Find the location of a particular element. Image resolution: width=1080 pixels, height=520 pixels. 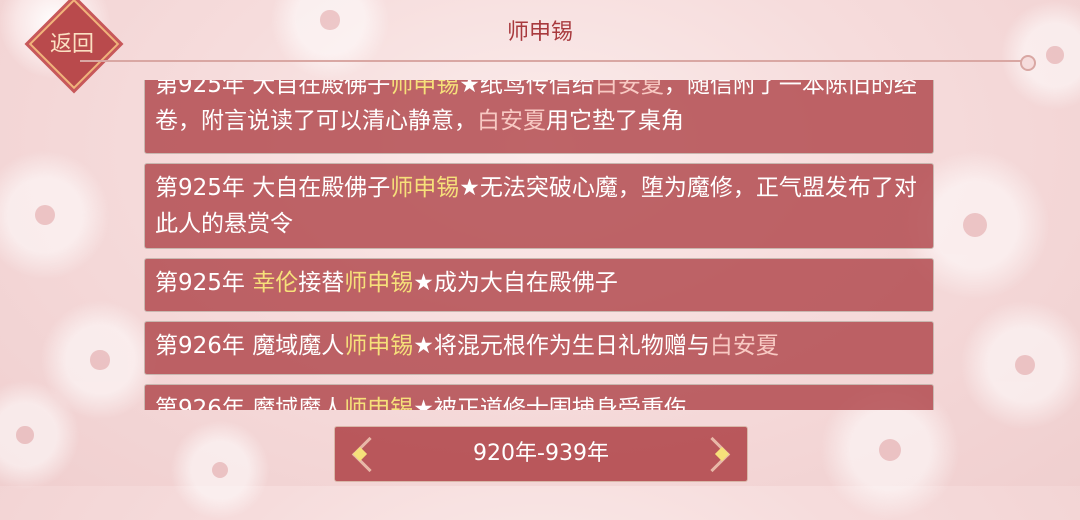

next-era-arrow-icon is located at coordinates (716, 454).